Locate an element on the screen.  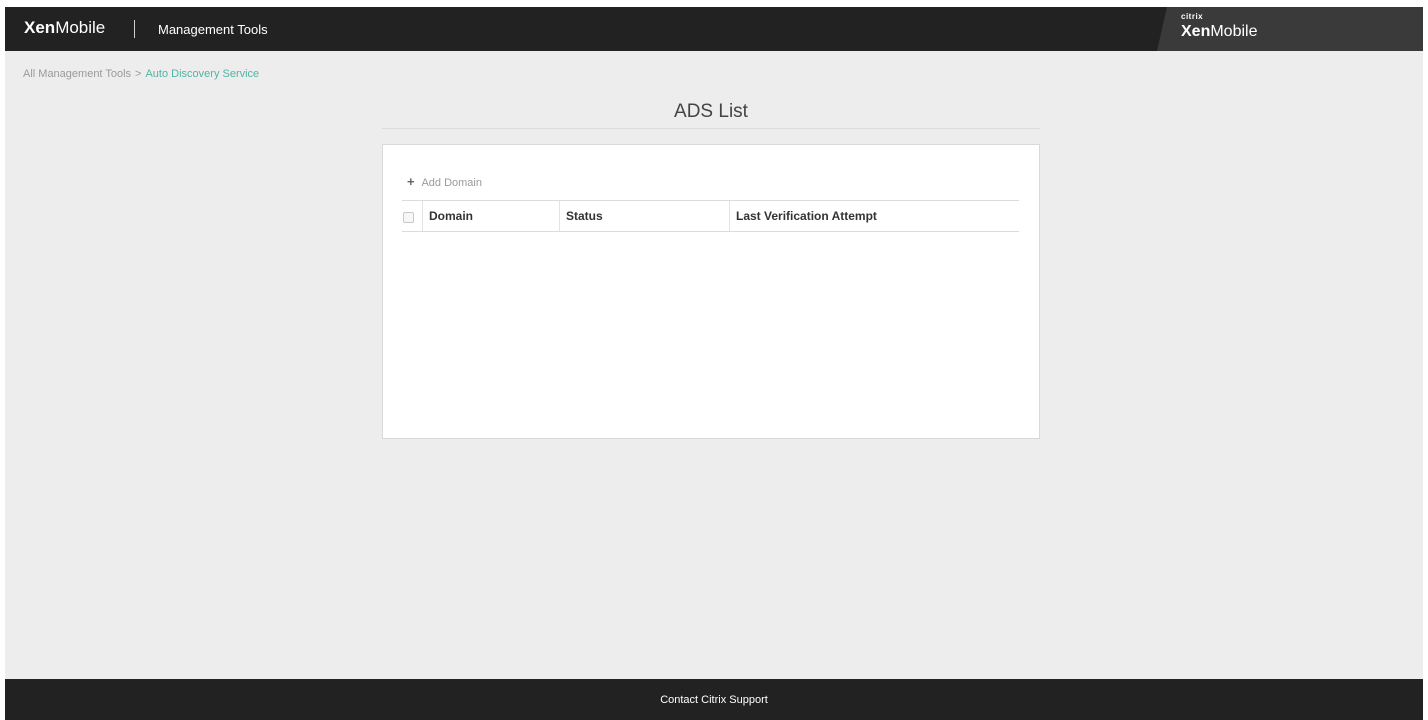
domain-table: Domain Status Last Verification Attempt is located at coordinates (710, 216).